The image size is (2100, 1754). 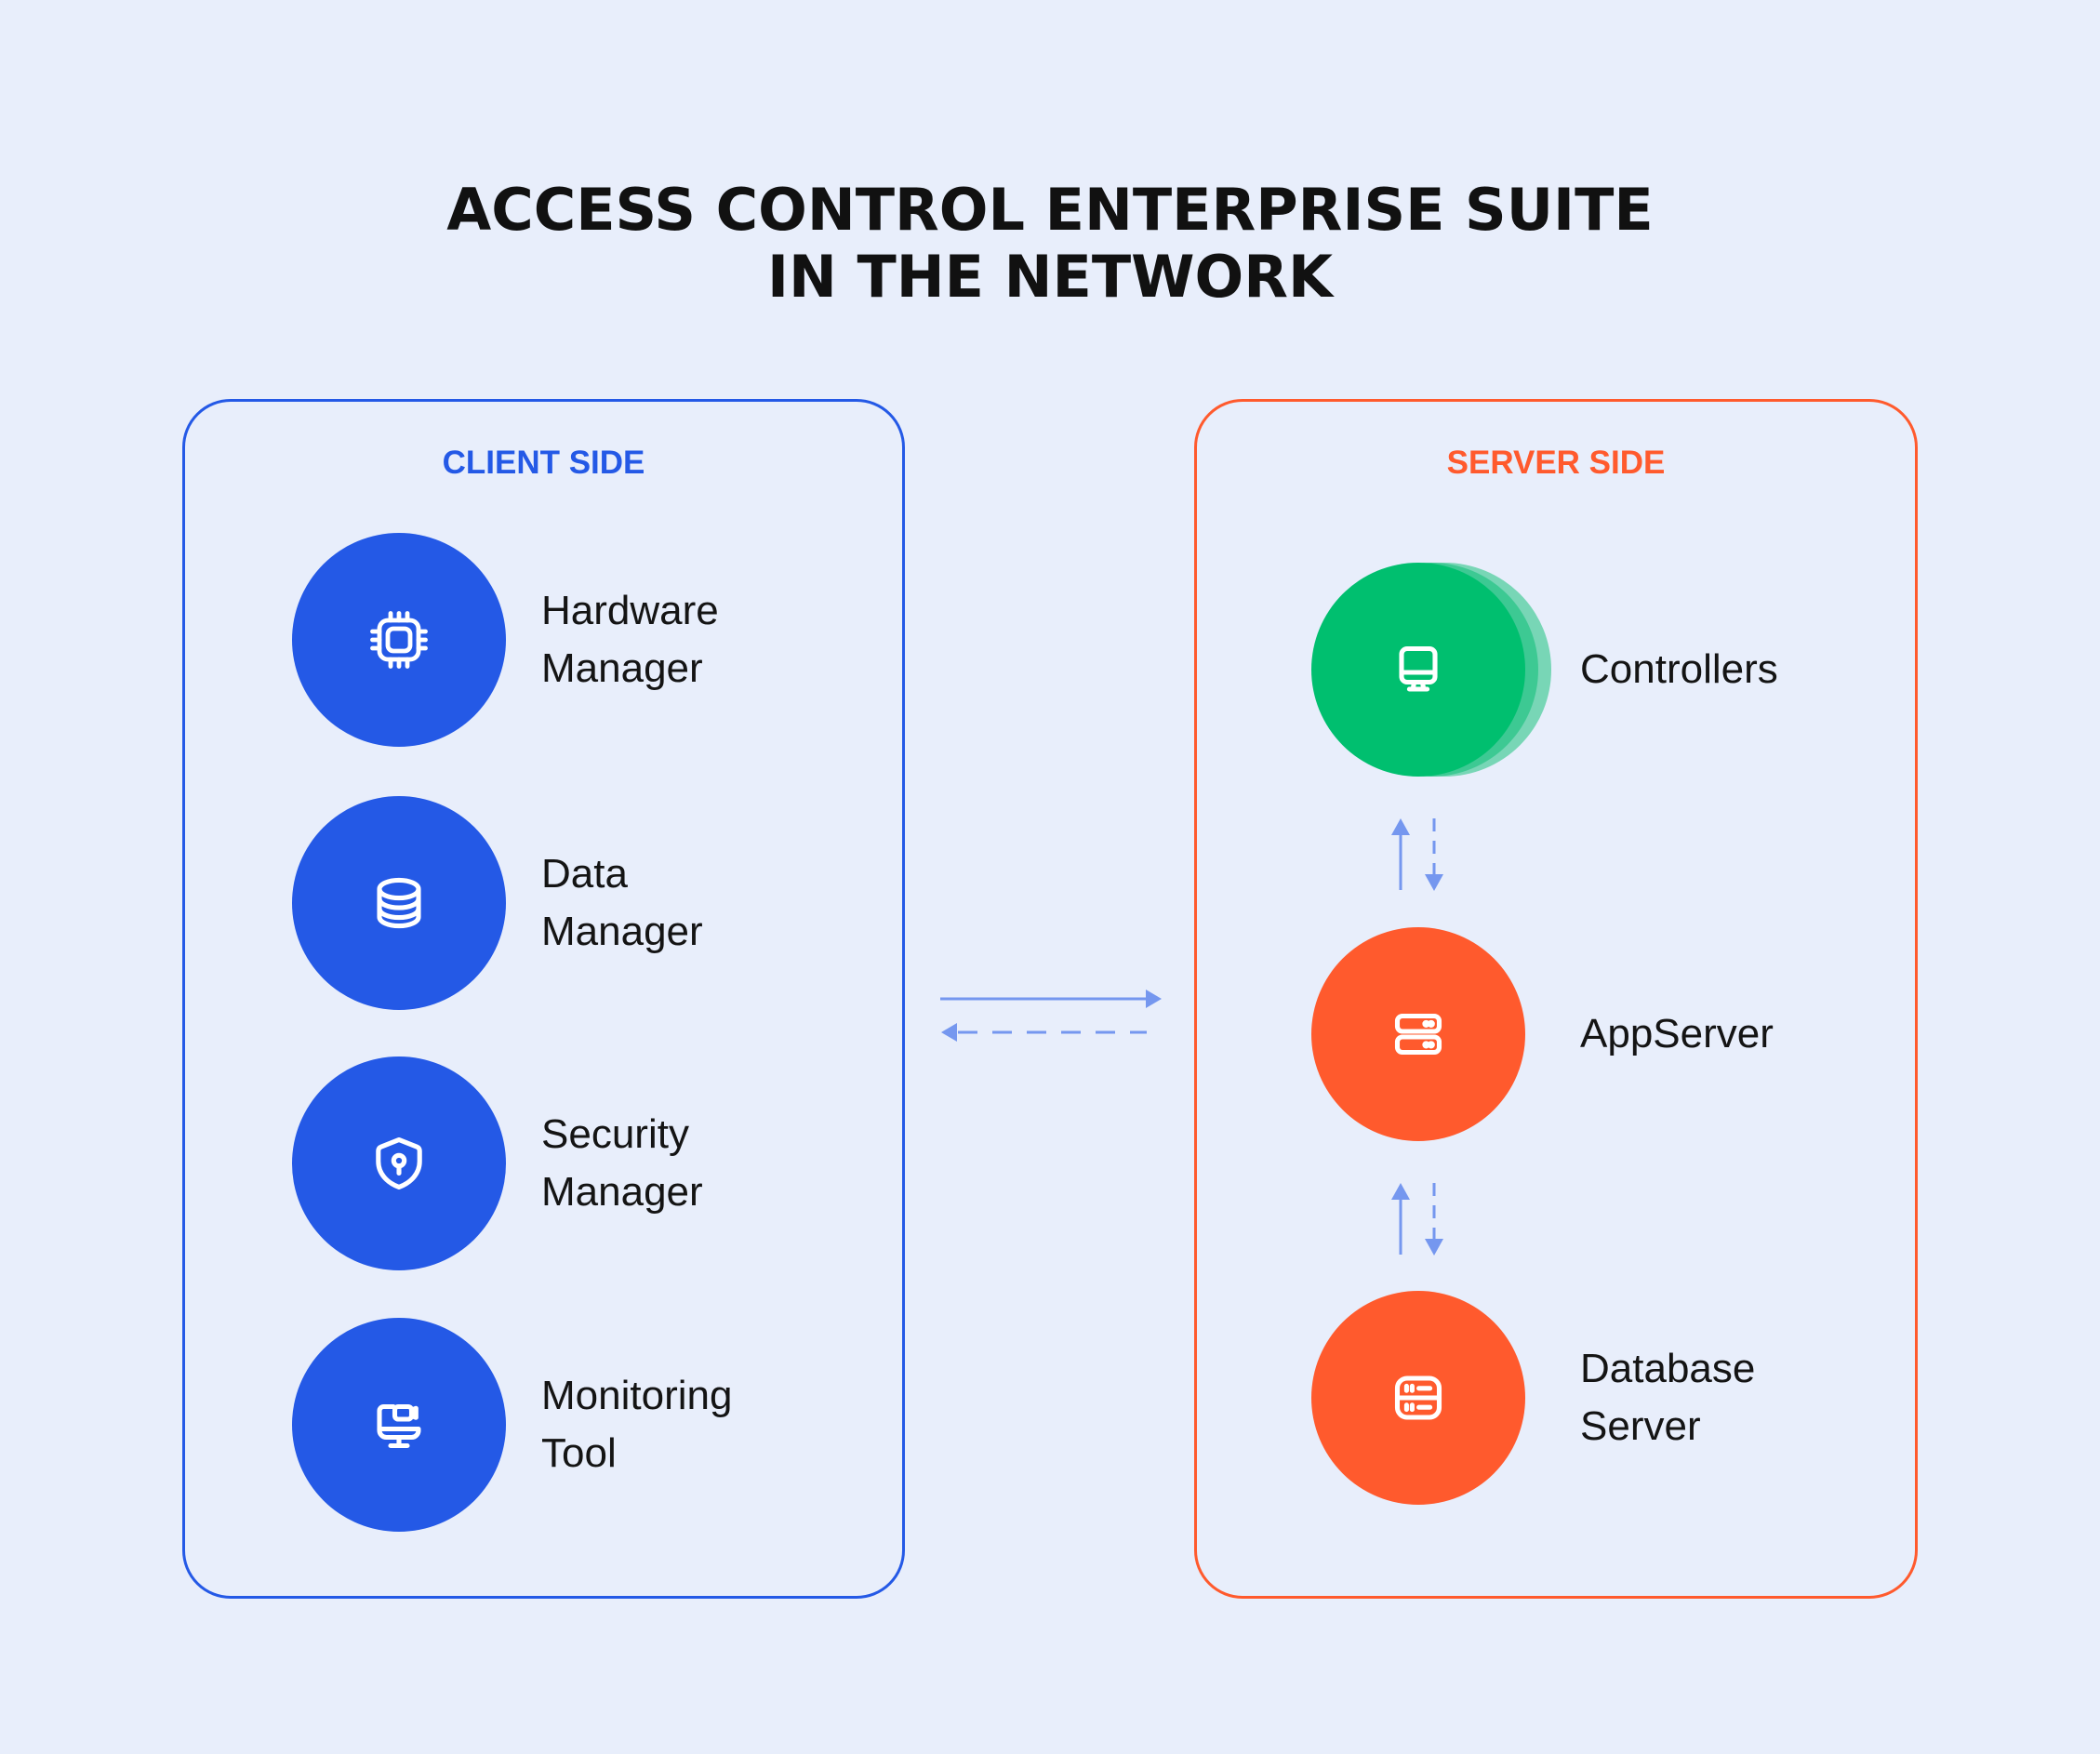 I want to click on cpu-chip-icon, so click(x=399, y=640).